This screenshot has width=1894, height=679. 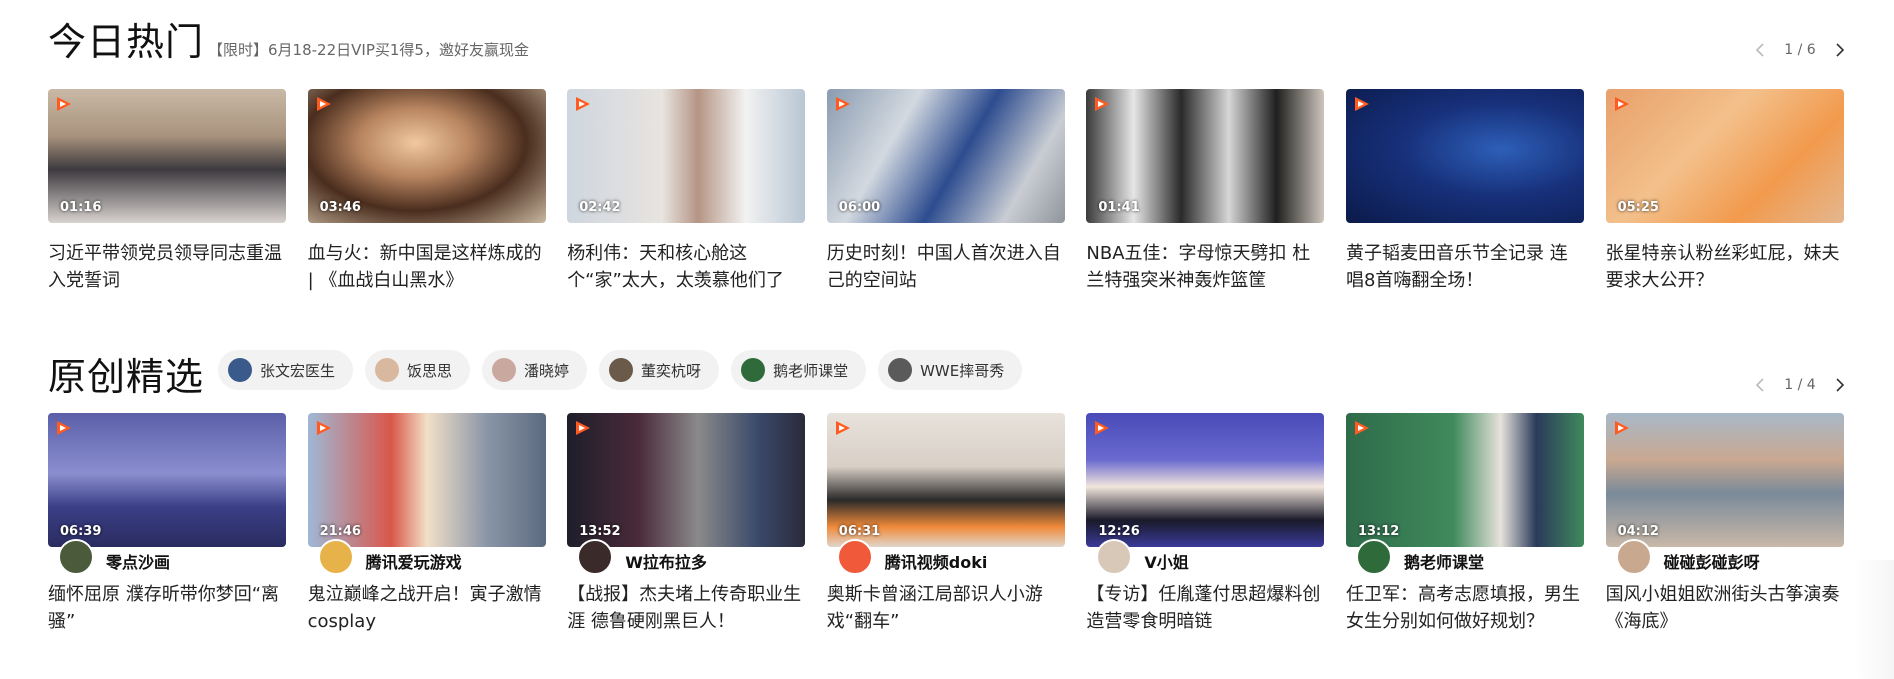 I want to click on creator-chip: 董奕杭呀, so click(x=659, y=370).